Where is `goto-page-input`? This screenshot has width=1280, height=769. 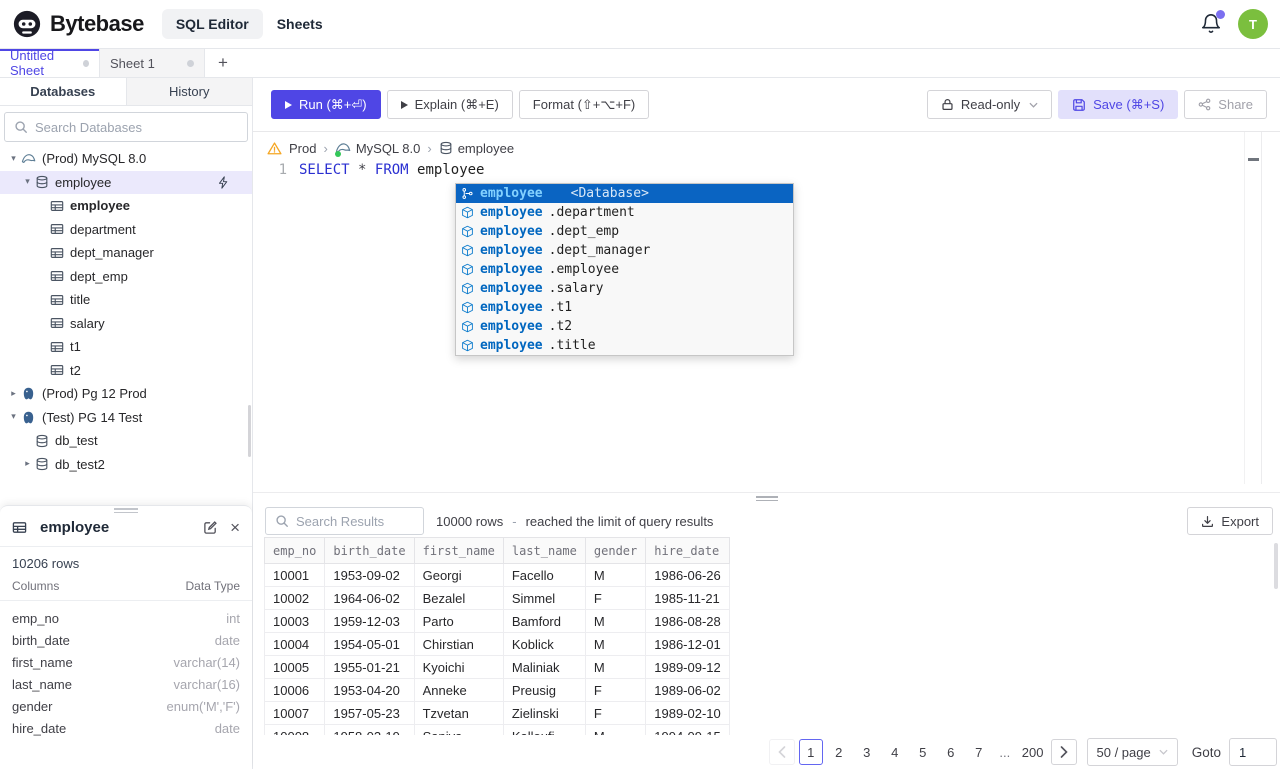 goto-page-input is located at coordinates (1253, 752).